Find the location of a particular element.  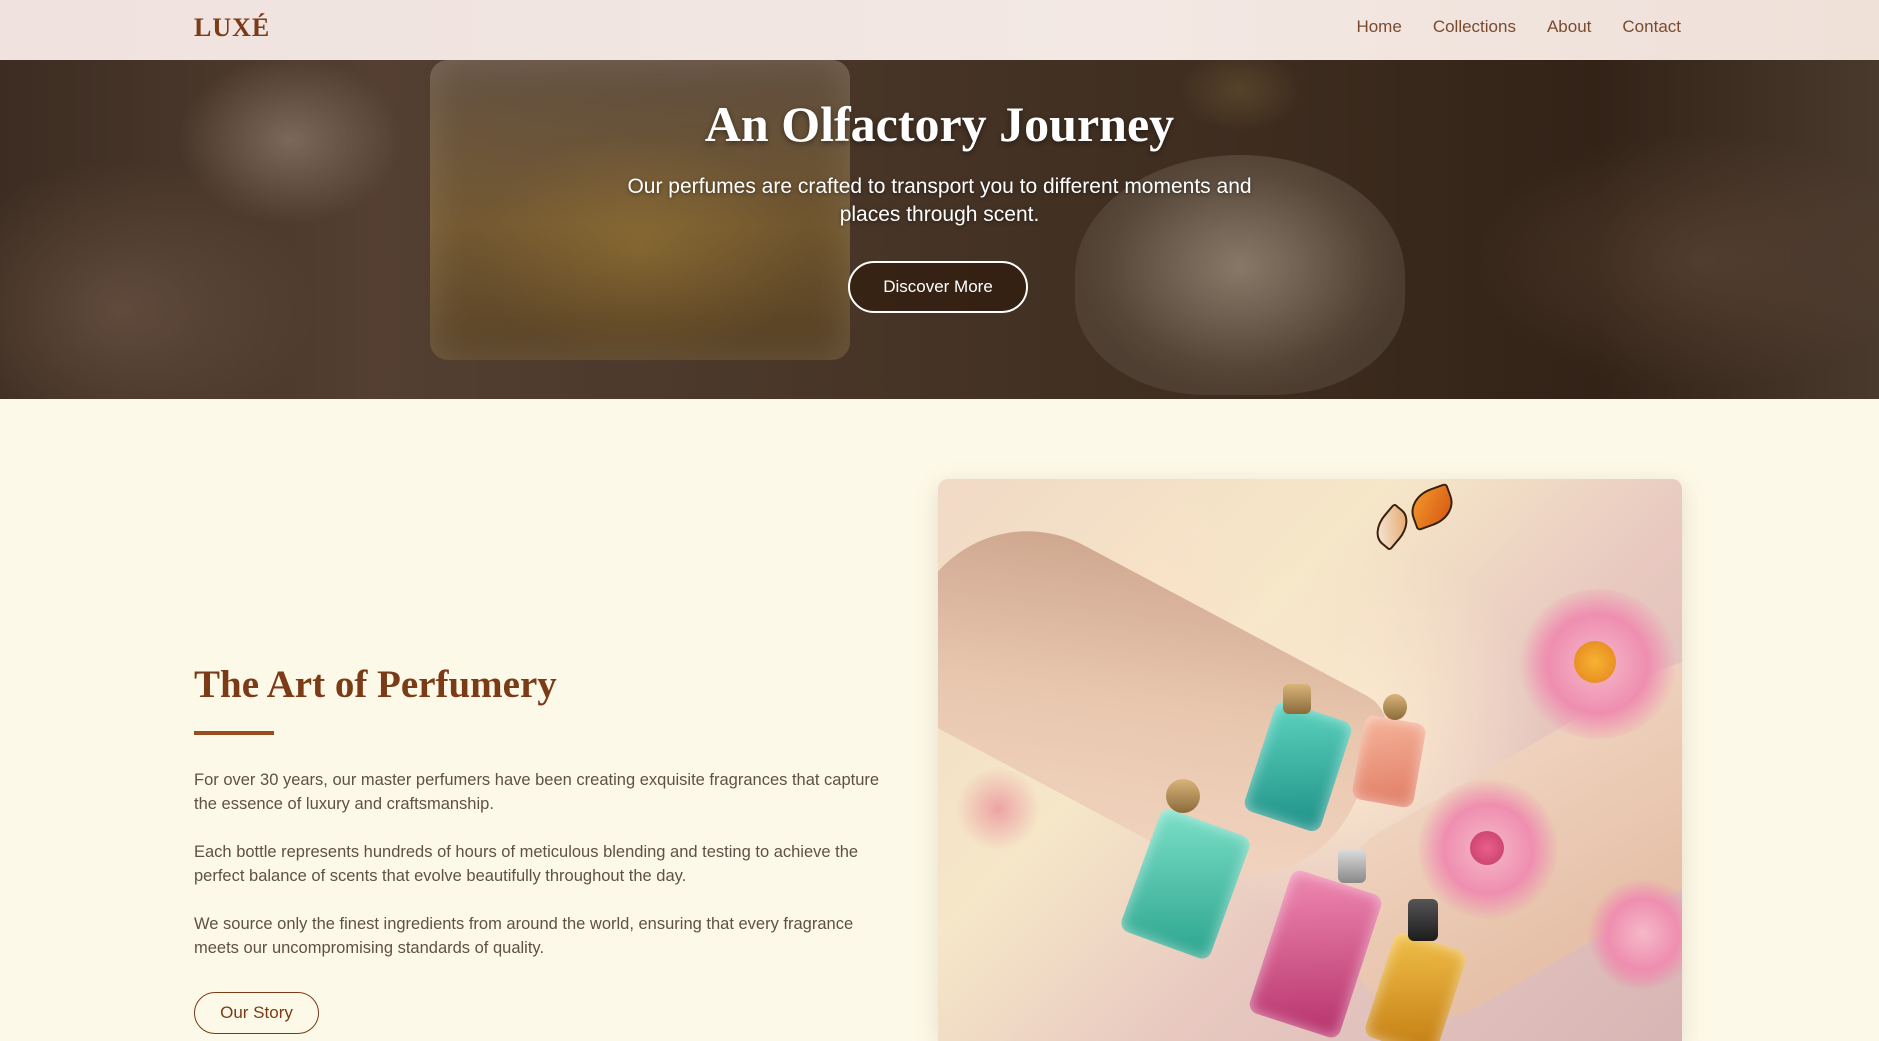

our-story-button: Our Story is located at coordinates (256, 1013).